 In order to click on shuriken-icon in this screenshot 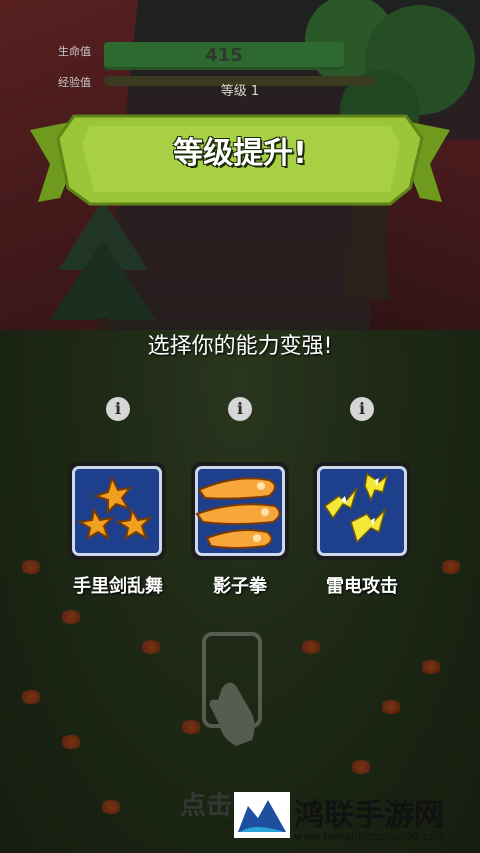, I will do `click(115, 508)`.